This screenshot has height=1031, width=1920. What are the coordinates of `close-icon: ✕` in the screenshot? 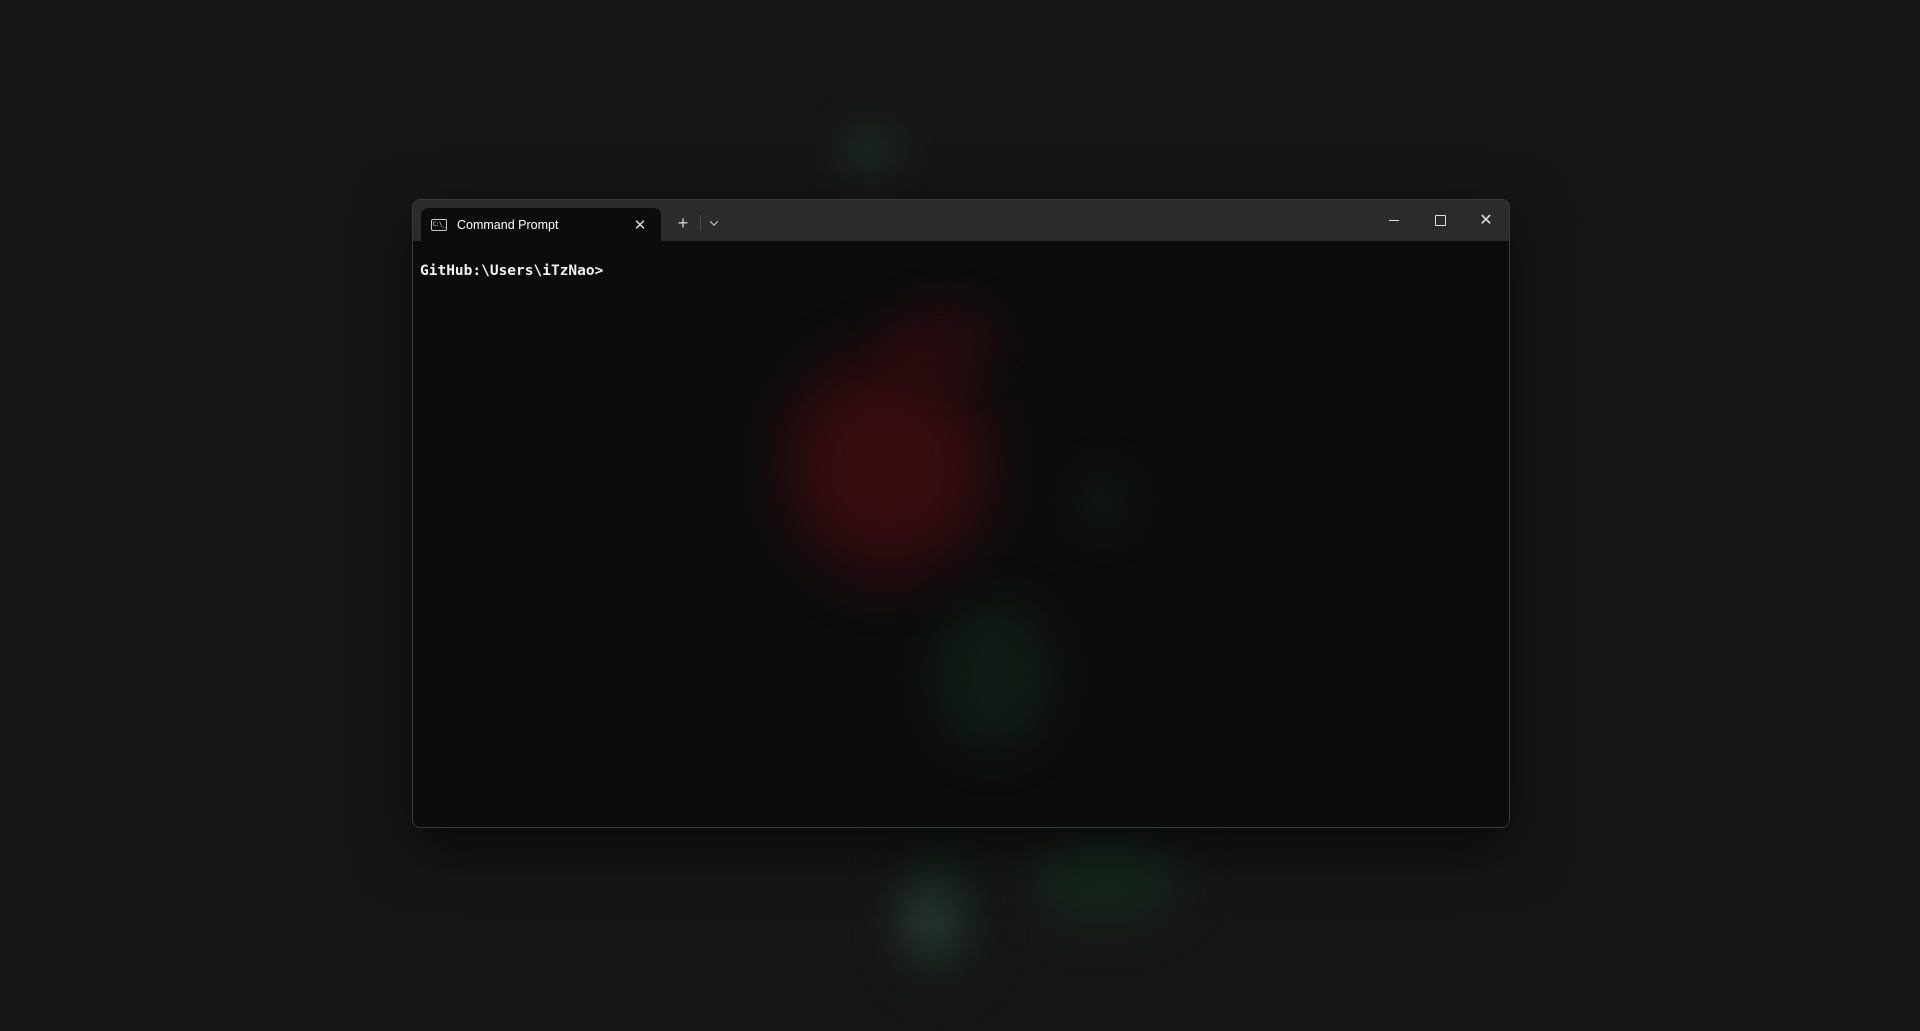 It's located at (1486, 220).